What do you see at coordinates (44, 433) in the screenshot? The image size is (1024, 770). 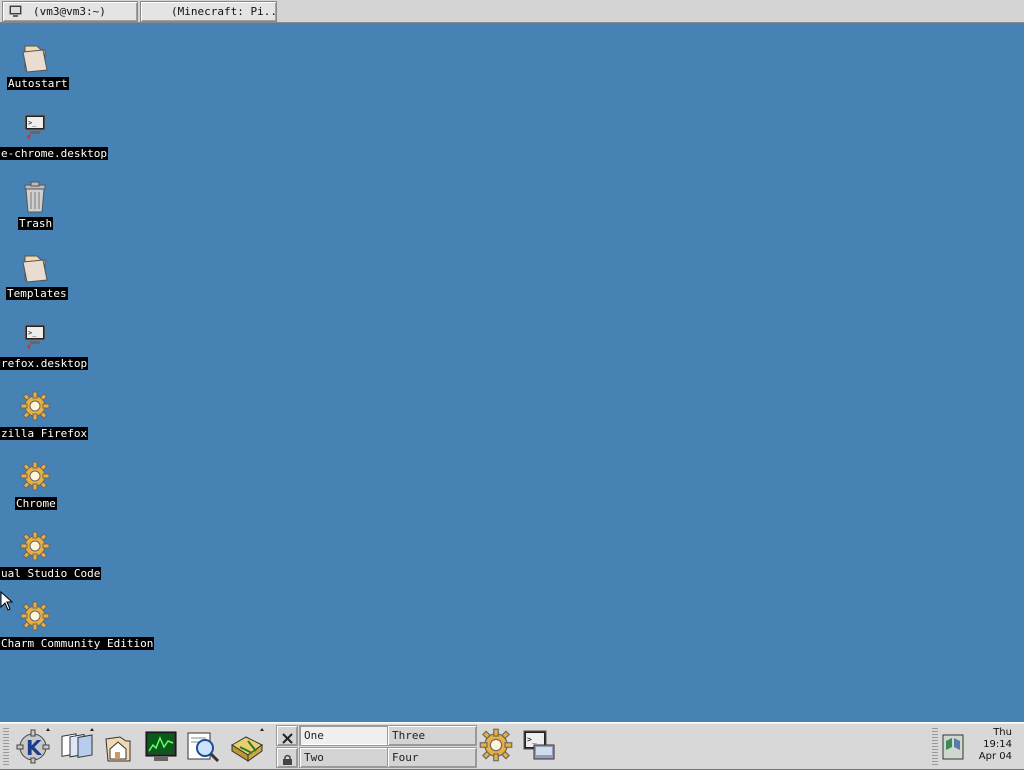 I see `desktop-icon-label: zilla Firefox` at bounding box center [44, 433].